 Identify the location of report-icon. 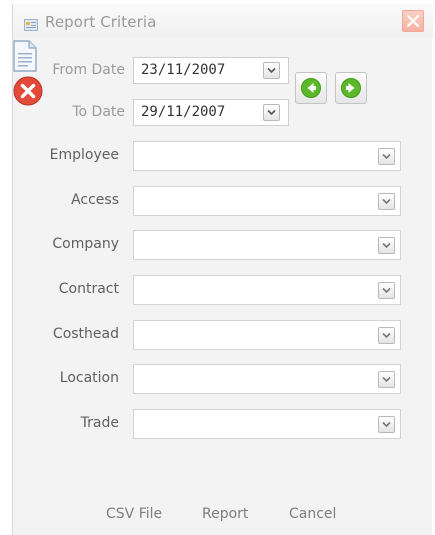
(31, 23).